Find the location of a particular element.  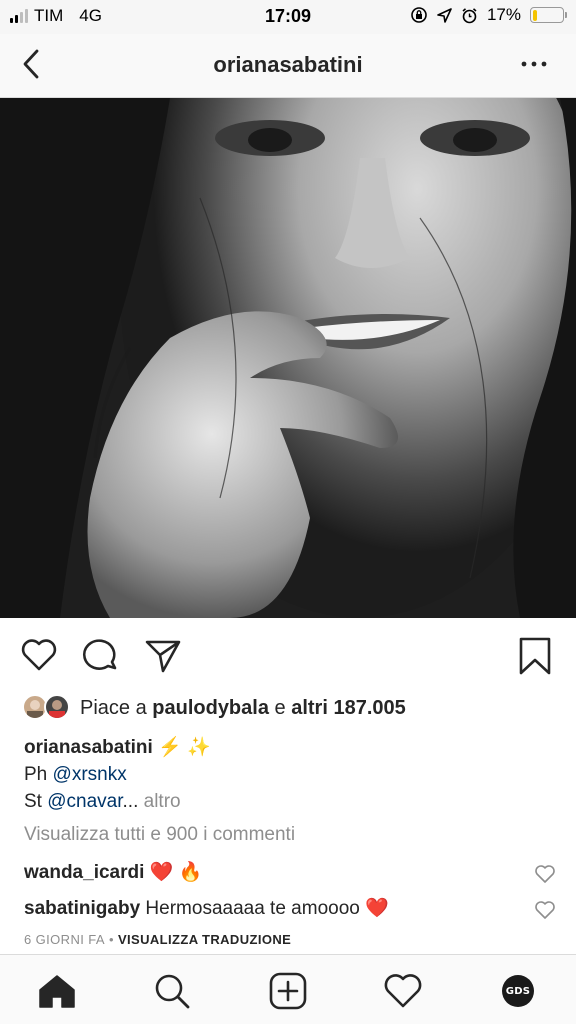

share-button is located at coordinates (163, 658).